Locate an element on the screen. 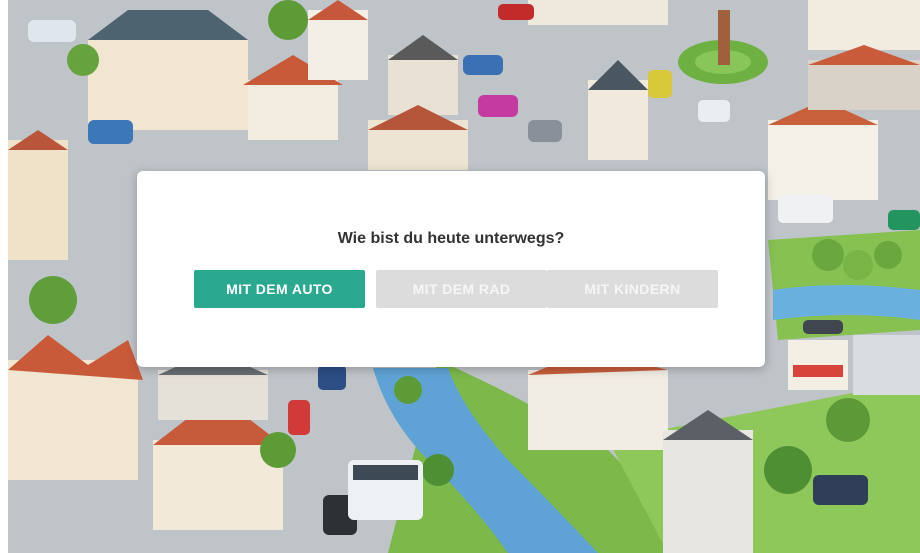  option-bike-button: MIT DEM RAD is located at coordinates (461, 289).